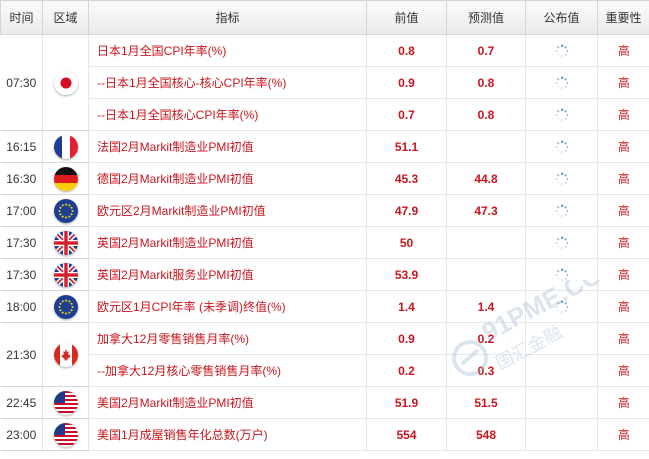 This screenshot has width=649, height=459. What do you see at coordinates (21, 17) in the screenshot?
I see `header-time: 时间` at bounding box center [21, 17].